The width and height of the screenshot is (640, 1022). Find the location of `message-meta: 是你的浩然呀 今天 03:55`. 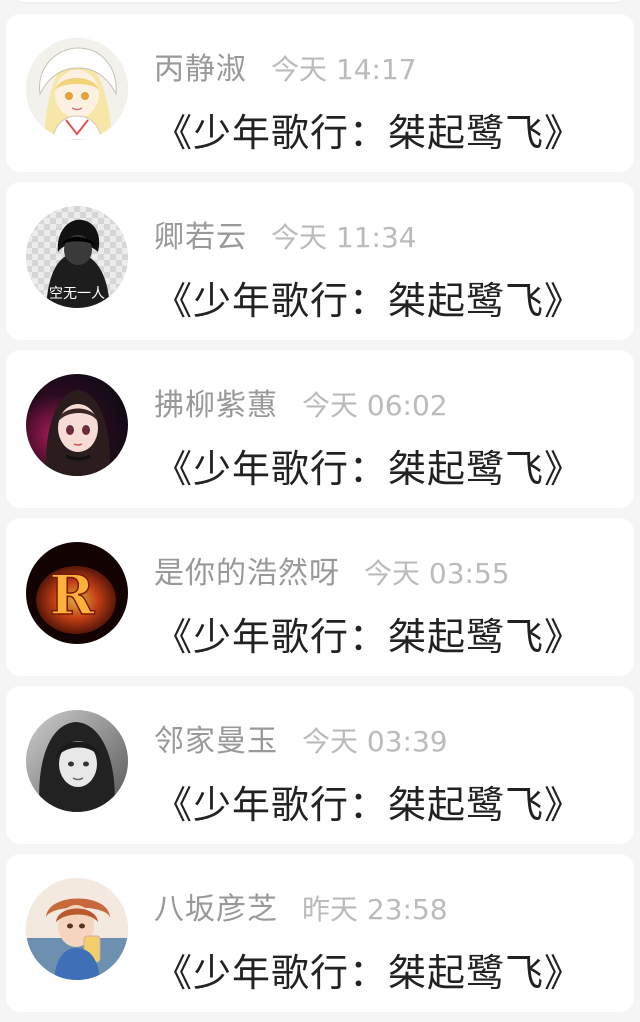

message-meta: 是你的浩然呀 今天 03:55 is located at coordinates (332, 569).